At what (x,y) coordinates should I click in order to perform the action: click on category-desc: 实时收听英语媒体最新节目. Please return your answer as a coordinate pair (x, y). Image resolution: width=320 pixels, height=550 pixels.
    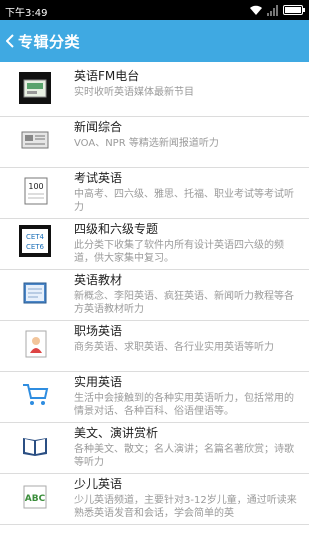
    Looking at the image, I should click on (134, 92).